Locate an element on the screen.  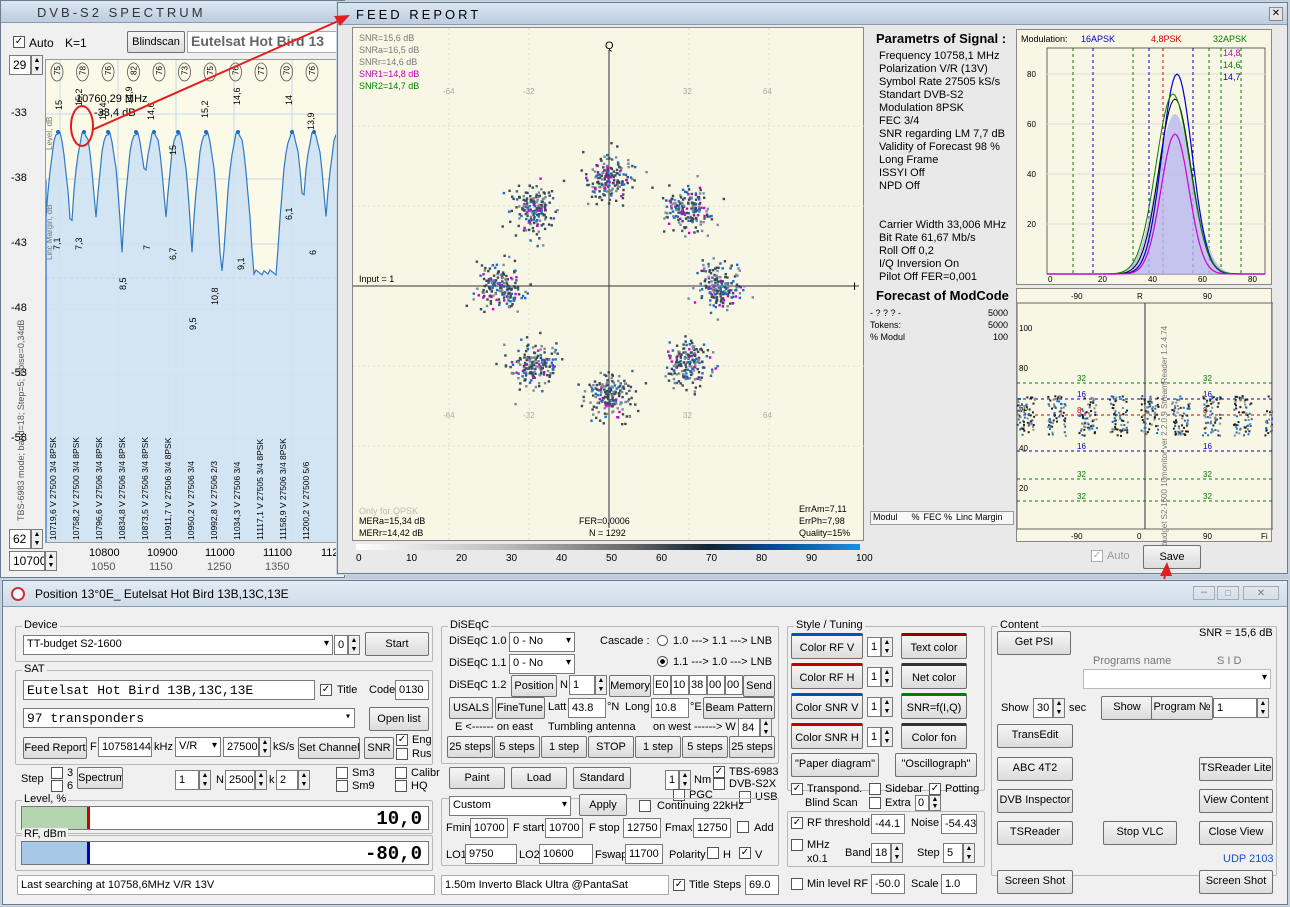
snr-v-width-arrows: ▲ ▼ is located at coordinates (887, 707).